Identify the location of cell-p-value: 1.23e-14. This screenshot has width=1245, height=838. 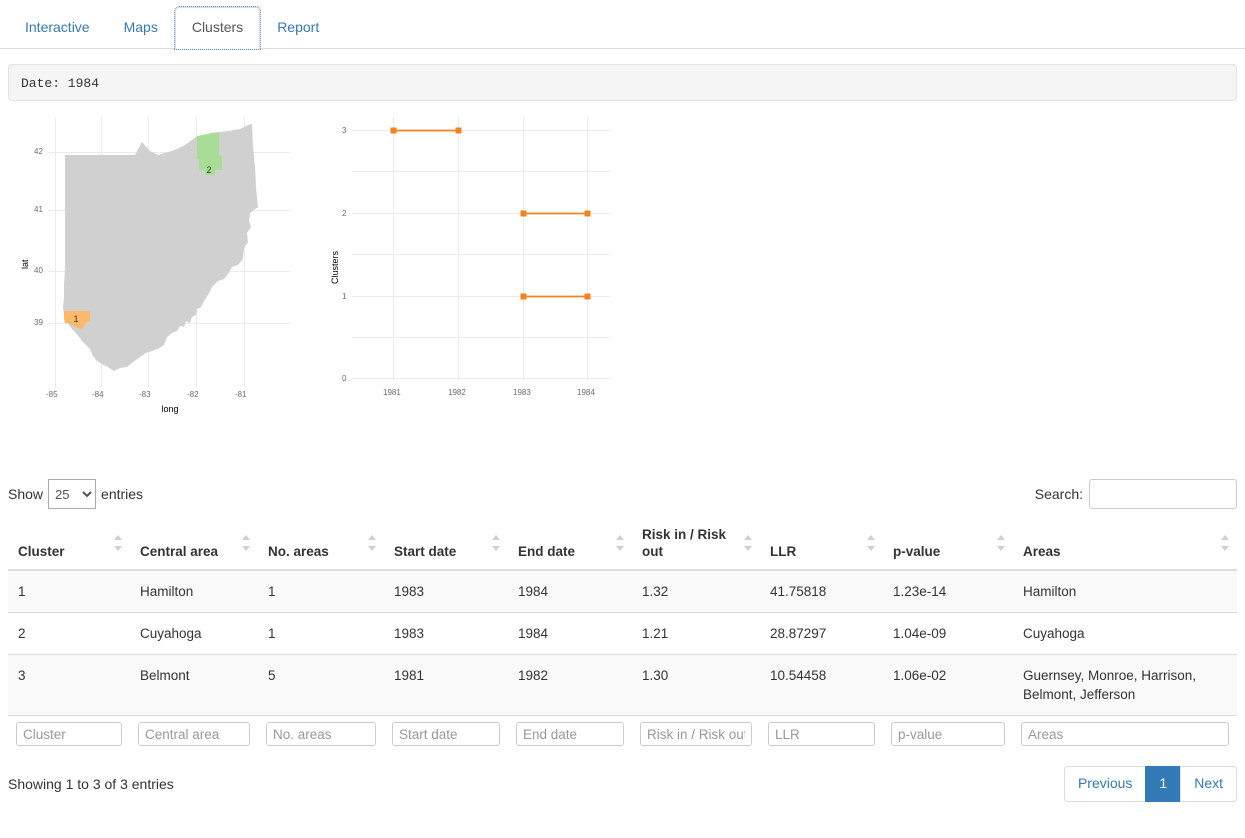
(948, 591).